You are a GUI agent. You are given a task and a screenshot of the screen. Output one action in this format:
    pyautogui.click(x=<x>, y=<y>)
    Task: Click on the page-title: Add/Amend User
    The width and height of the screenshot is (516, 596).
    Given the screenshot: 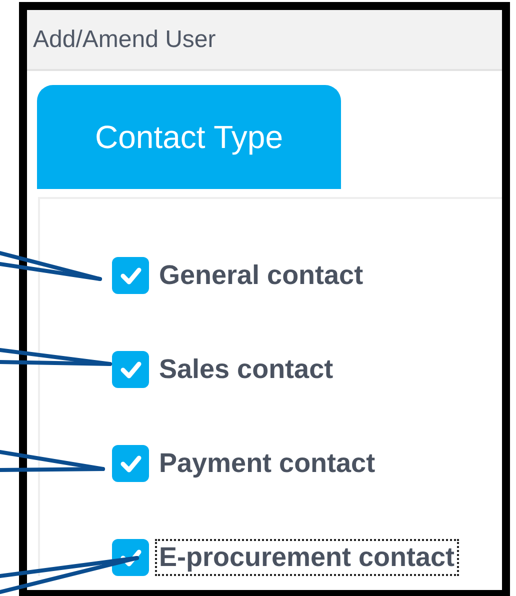 What is the action you would take?
    pyautogui.click(x=124, y=40)
    